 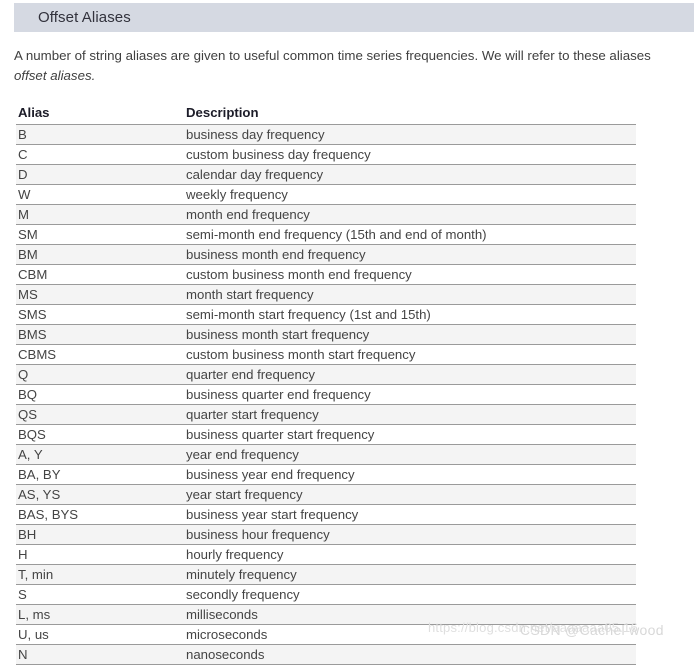 I want to click on column-header-alias: Alias, so click(x=59, y=115).